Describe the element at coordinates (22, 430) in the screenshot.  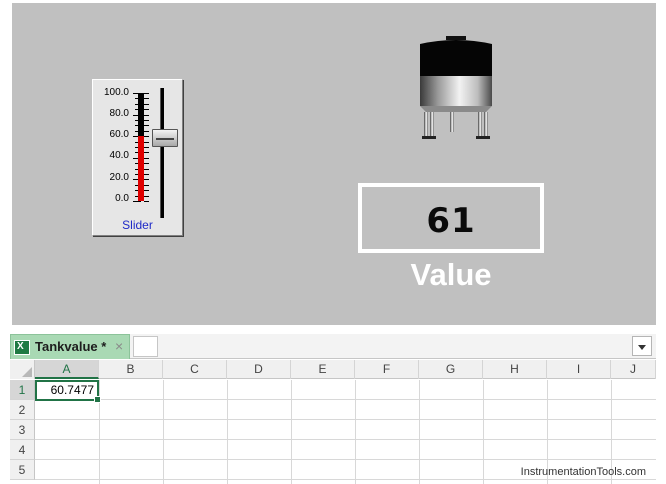
I see `row-header-3: 3` at that location.